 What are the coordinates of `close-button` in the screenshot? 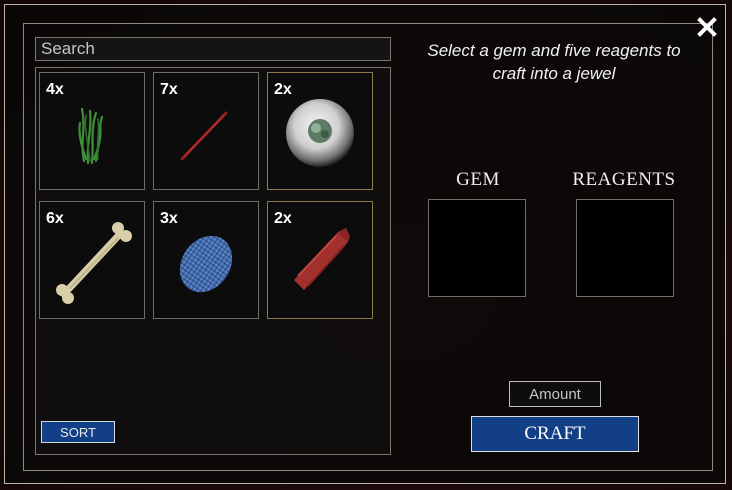 It's located at (707, 27).